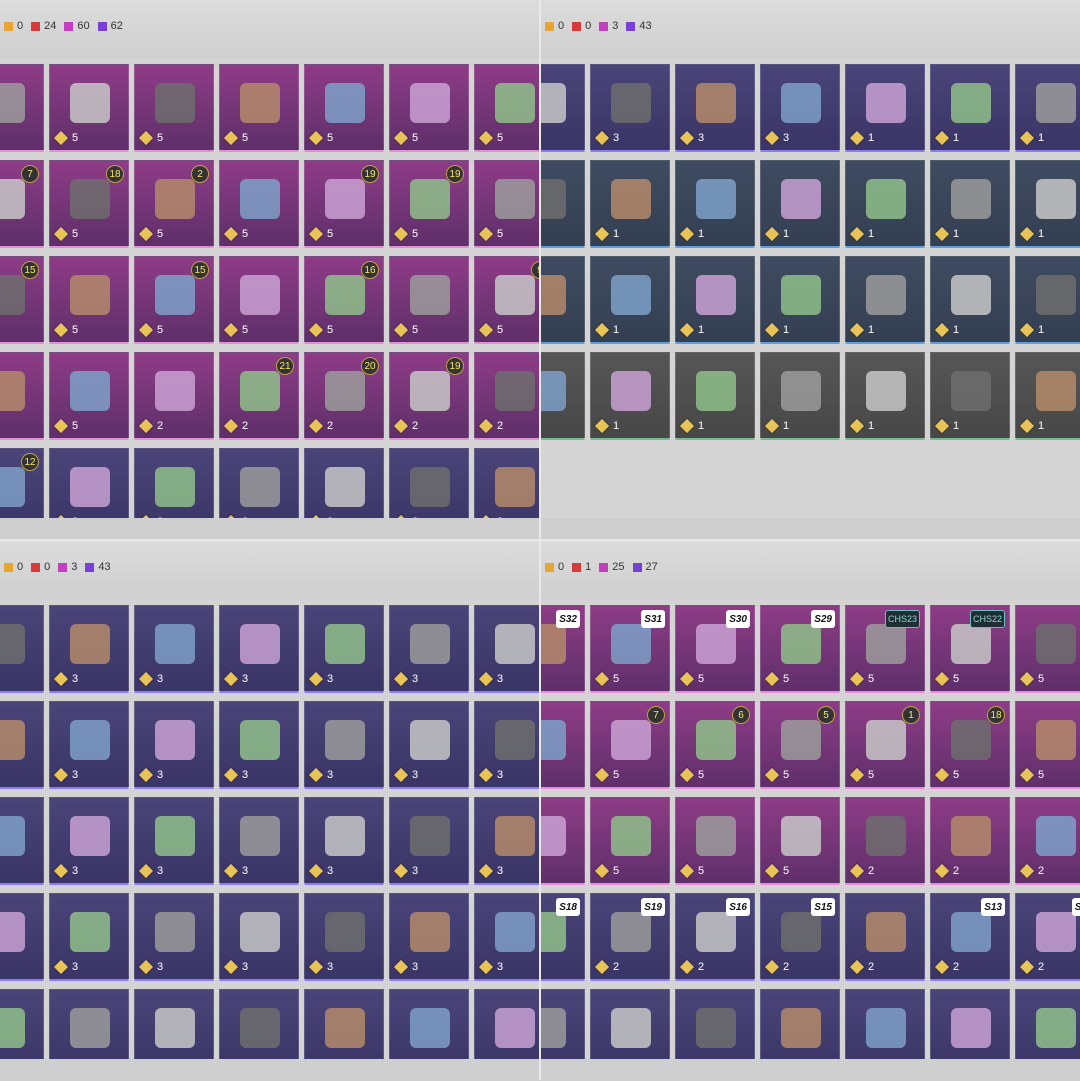 The width and height of the screenshot is (1080, 1081). I want to click on item-tile: S29 5, so click(800, 649).